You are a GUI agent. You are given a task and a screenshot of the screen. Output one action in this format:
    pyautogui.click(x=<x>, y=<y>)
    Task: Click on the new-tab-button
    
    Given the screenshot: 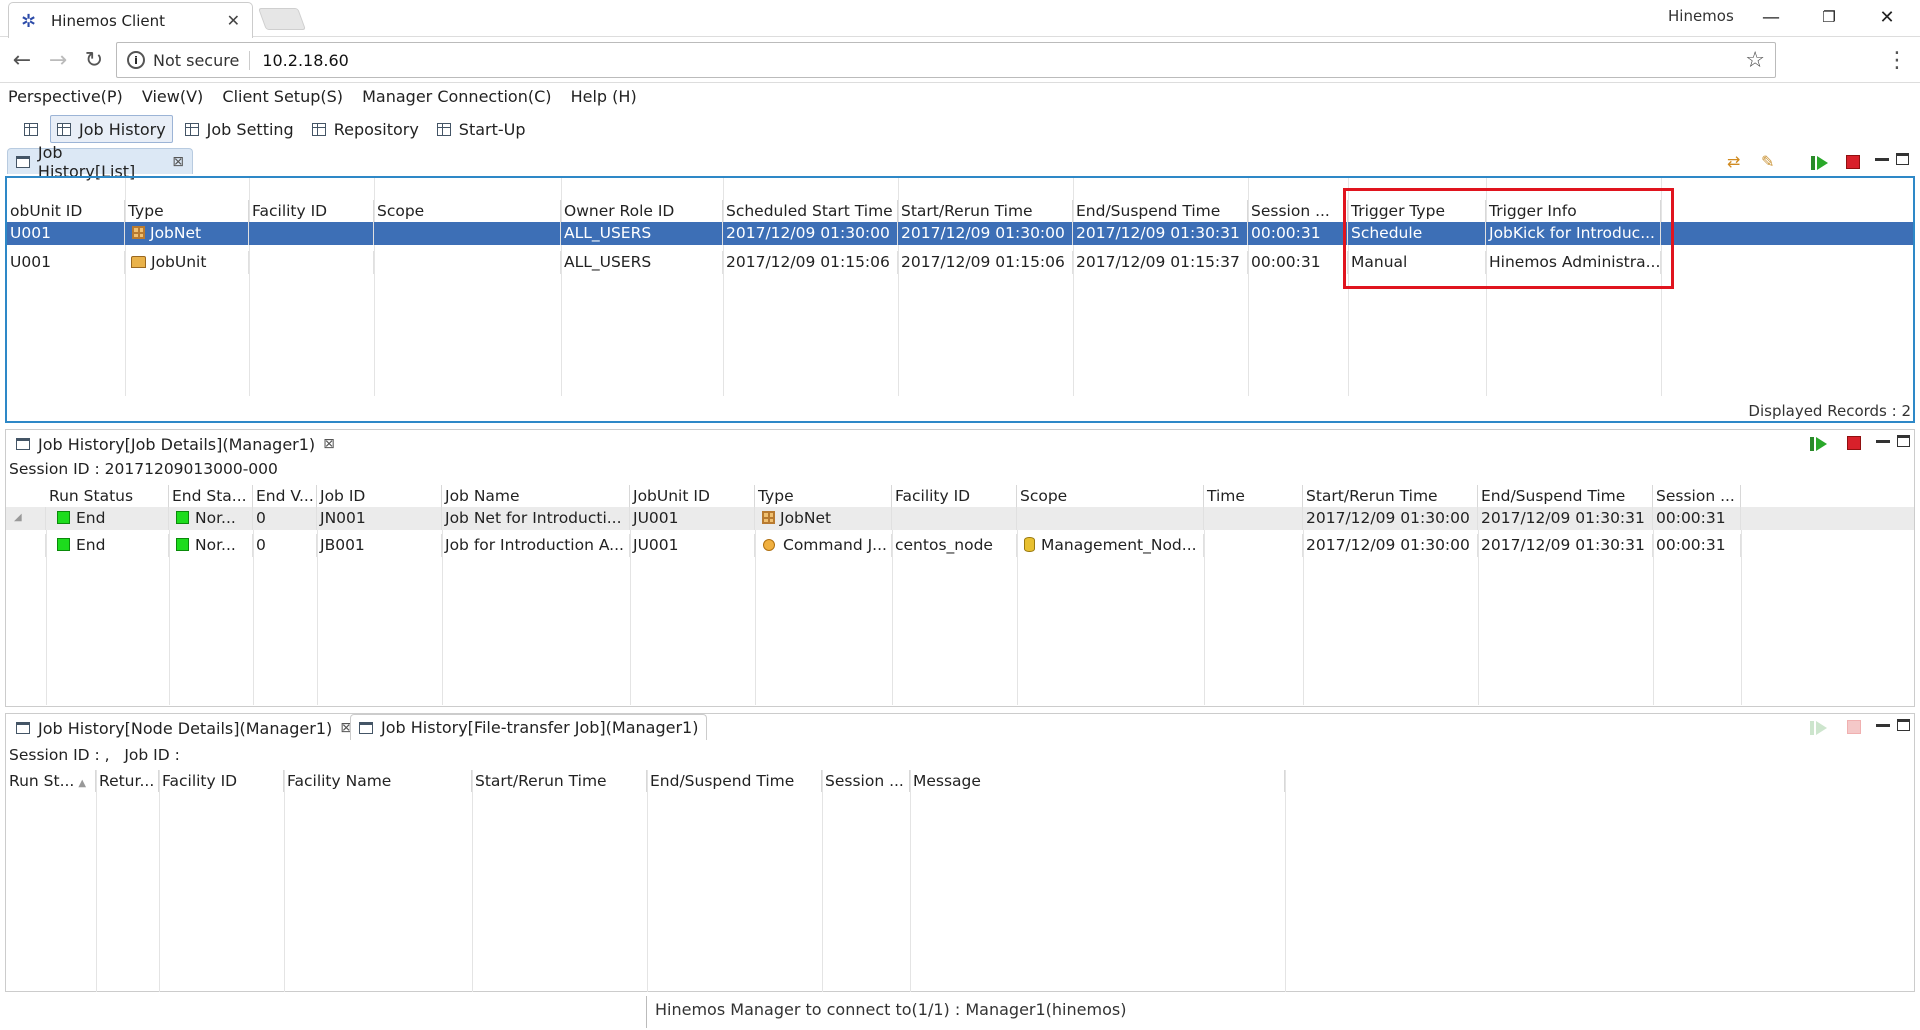 What is the action you would take?
    pyautogui.click(x=282, y=19)
    